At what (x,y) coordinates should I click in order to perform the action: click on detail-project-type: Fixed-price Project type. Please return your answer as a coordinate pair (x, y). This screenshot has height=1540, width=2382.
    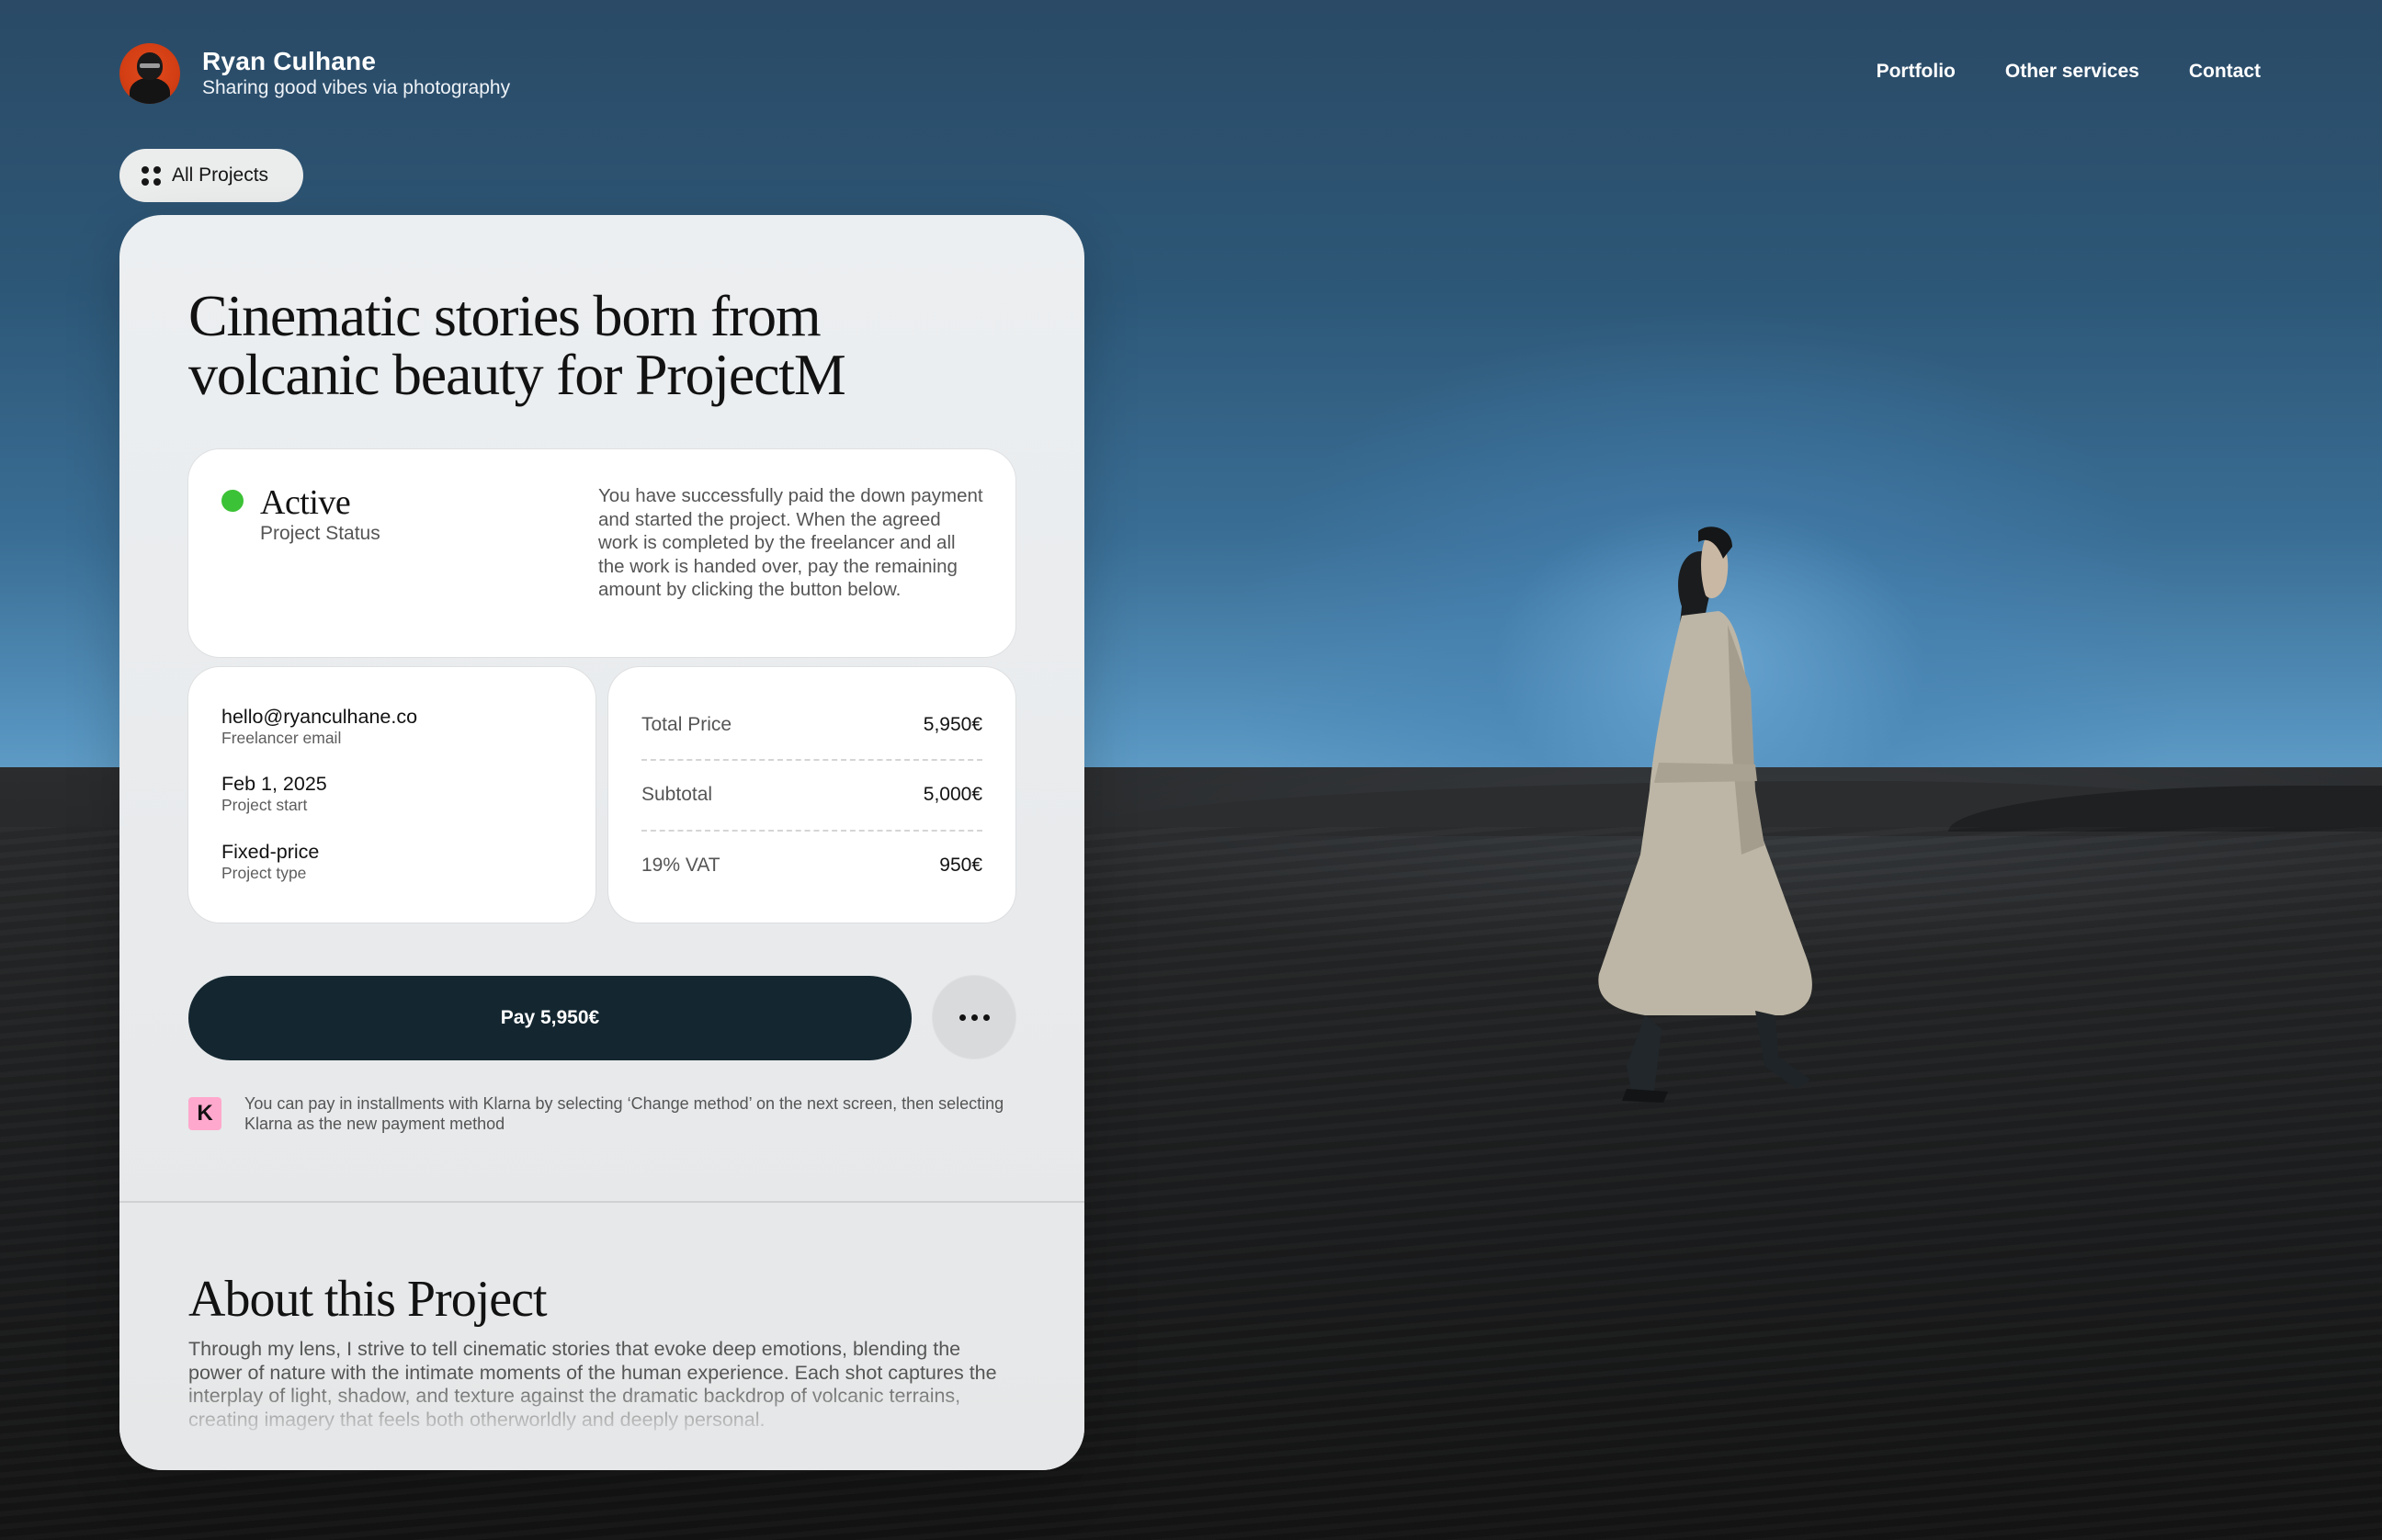
    Looking at the image, I should click on (270, 861).